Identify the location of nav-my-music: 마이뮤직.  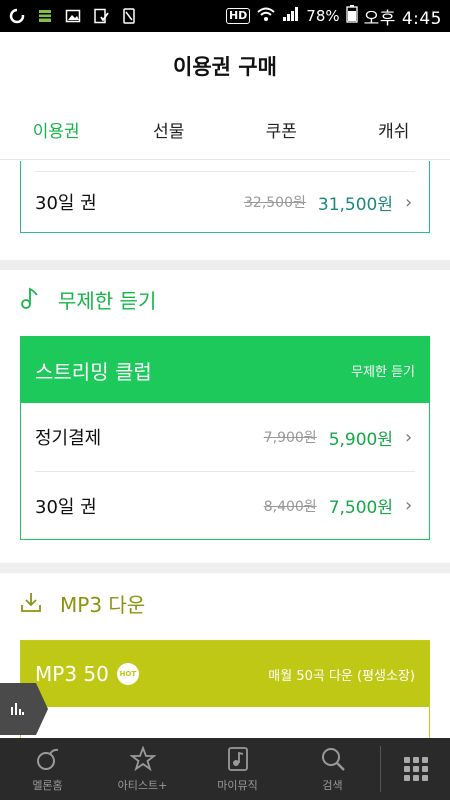
(237, 769).